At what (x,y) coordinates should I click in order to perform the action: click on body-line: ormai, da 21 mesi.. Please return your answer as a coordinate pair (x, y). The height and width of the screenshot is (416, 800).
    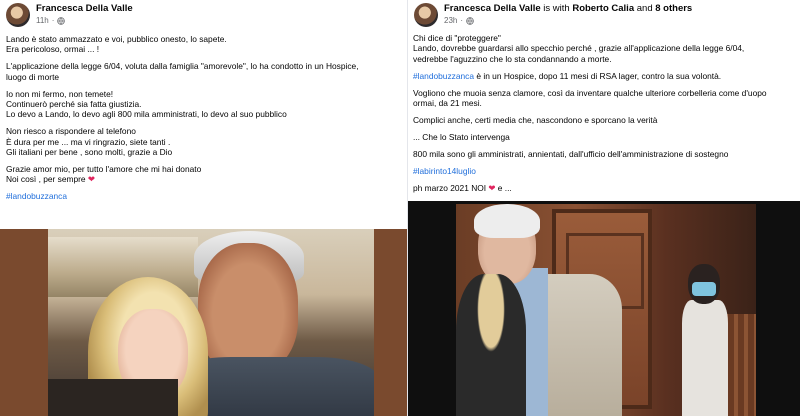
    Looking at the image, I should click on (447, 103).